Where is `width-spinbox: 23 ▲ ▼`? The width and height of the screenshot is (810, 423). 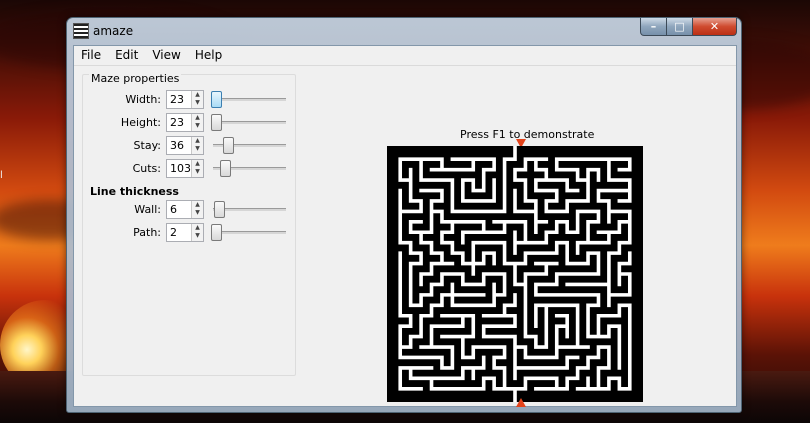
width-spinbox: 23 ▲ ▼ is located at coordinates (185, 99).